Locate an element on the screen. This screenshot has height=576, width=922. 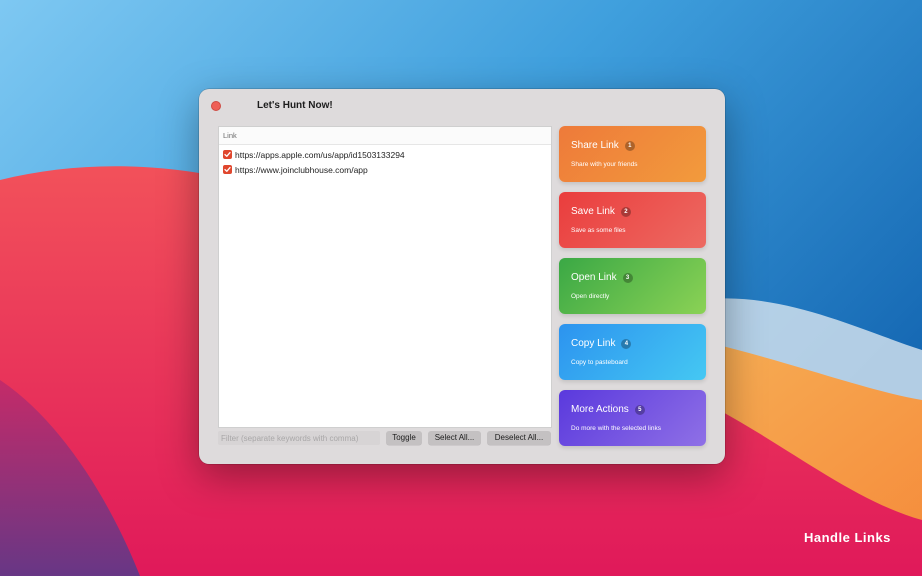
card-title: Save Link is located at coordinates (593, 211).